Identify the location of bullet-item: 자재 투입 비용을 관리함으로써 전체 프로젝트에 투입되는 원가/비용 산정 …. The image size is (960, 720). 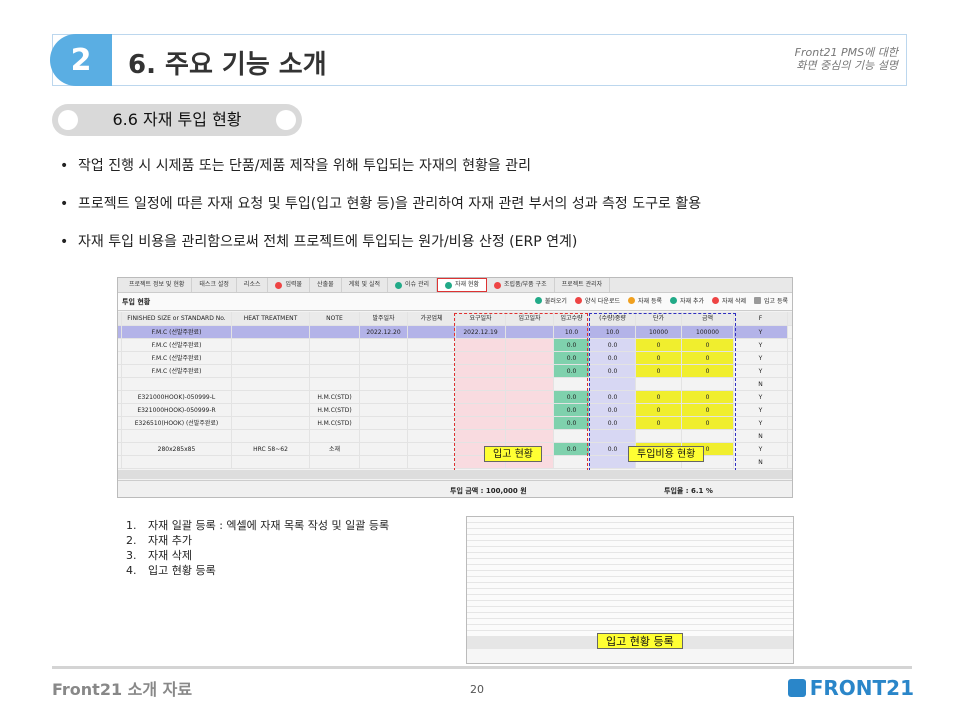
(380, 251).